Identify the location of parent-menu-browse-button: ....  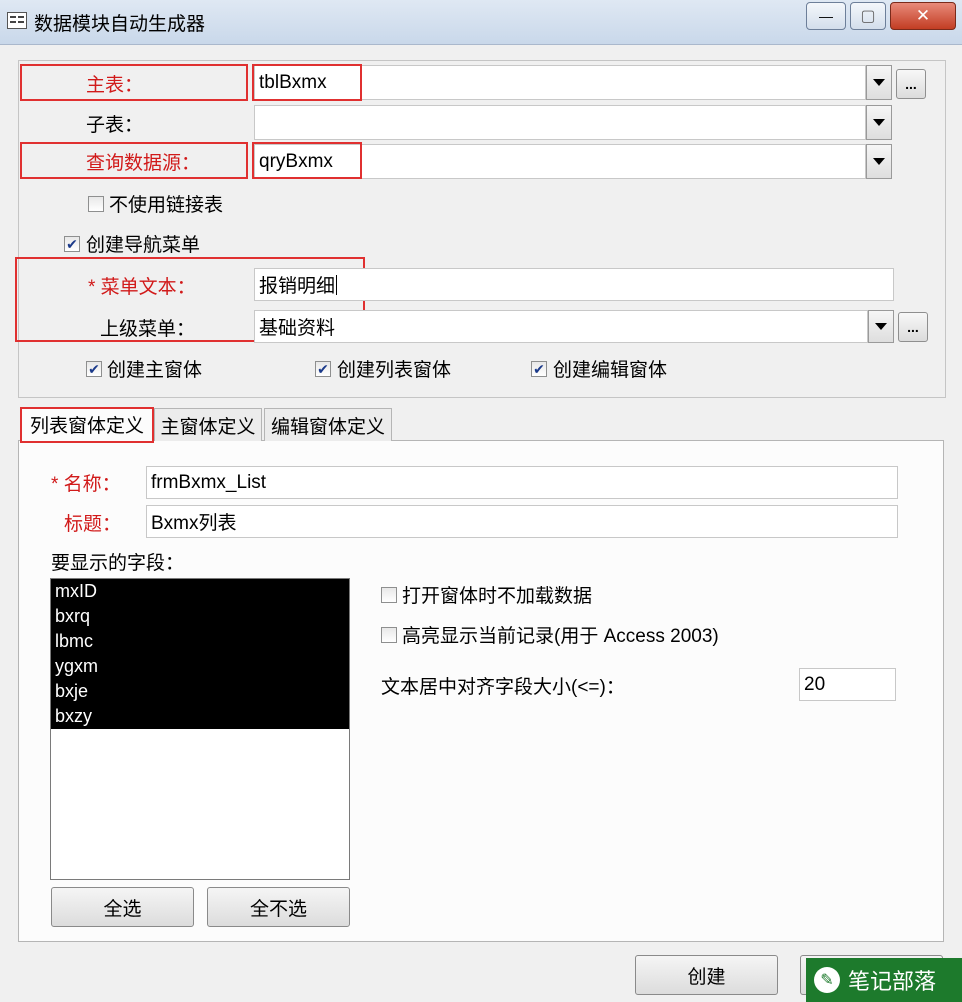
(913, 327).